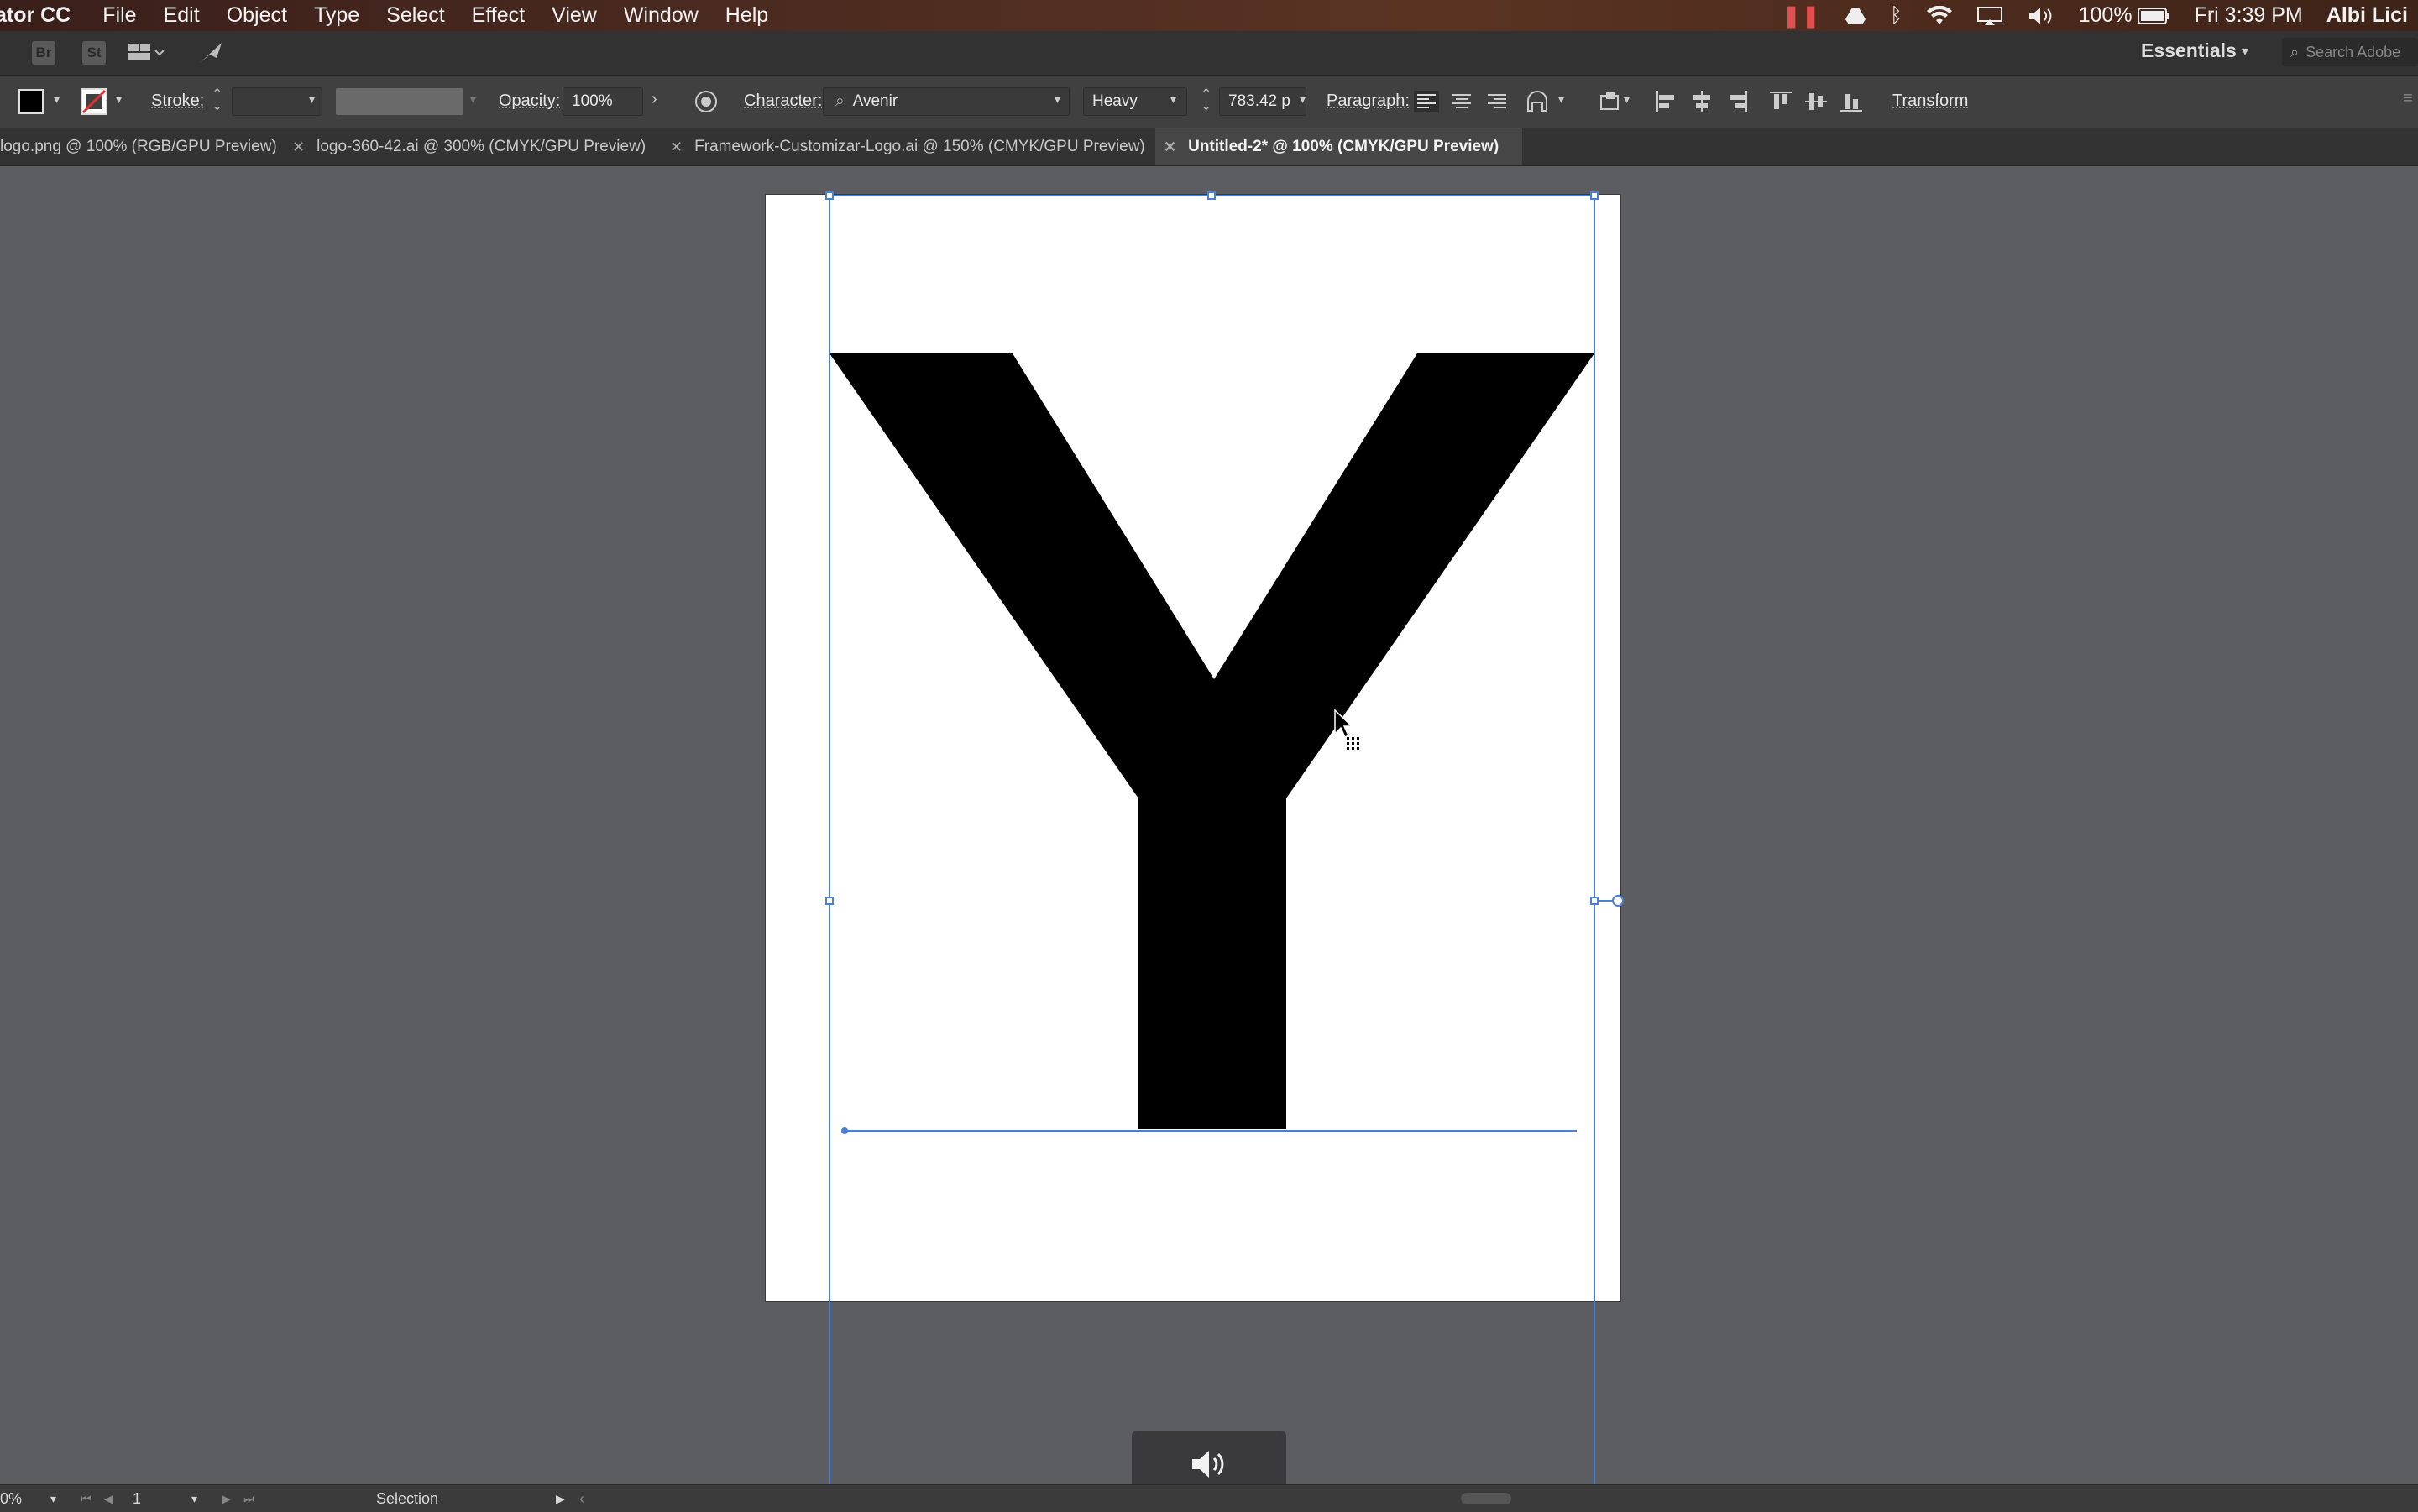 Image resolution: width=2418 pixels, height=1512 pixels. I want to click on opacity-label: Opacity:, so click(529, 101).